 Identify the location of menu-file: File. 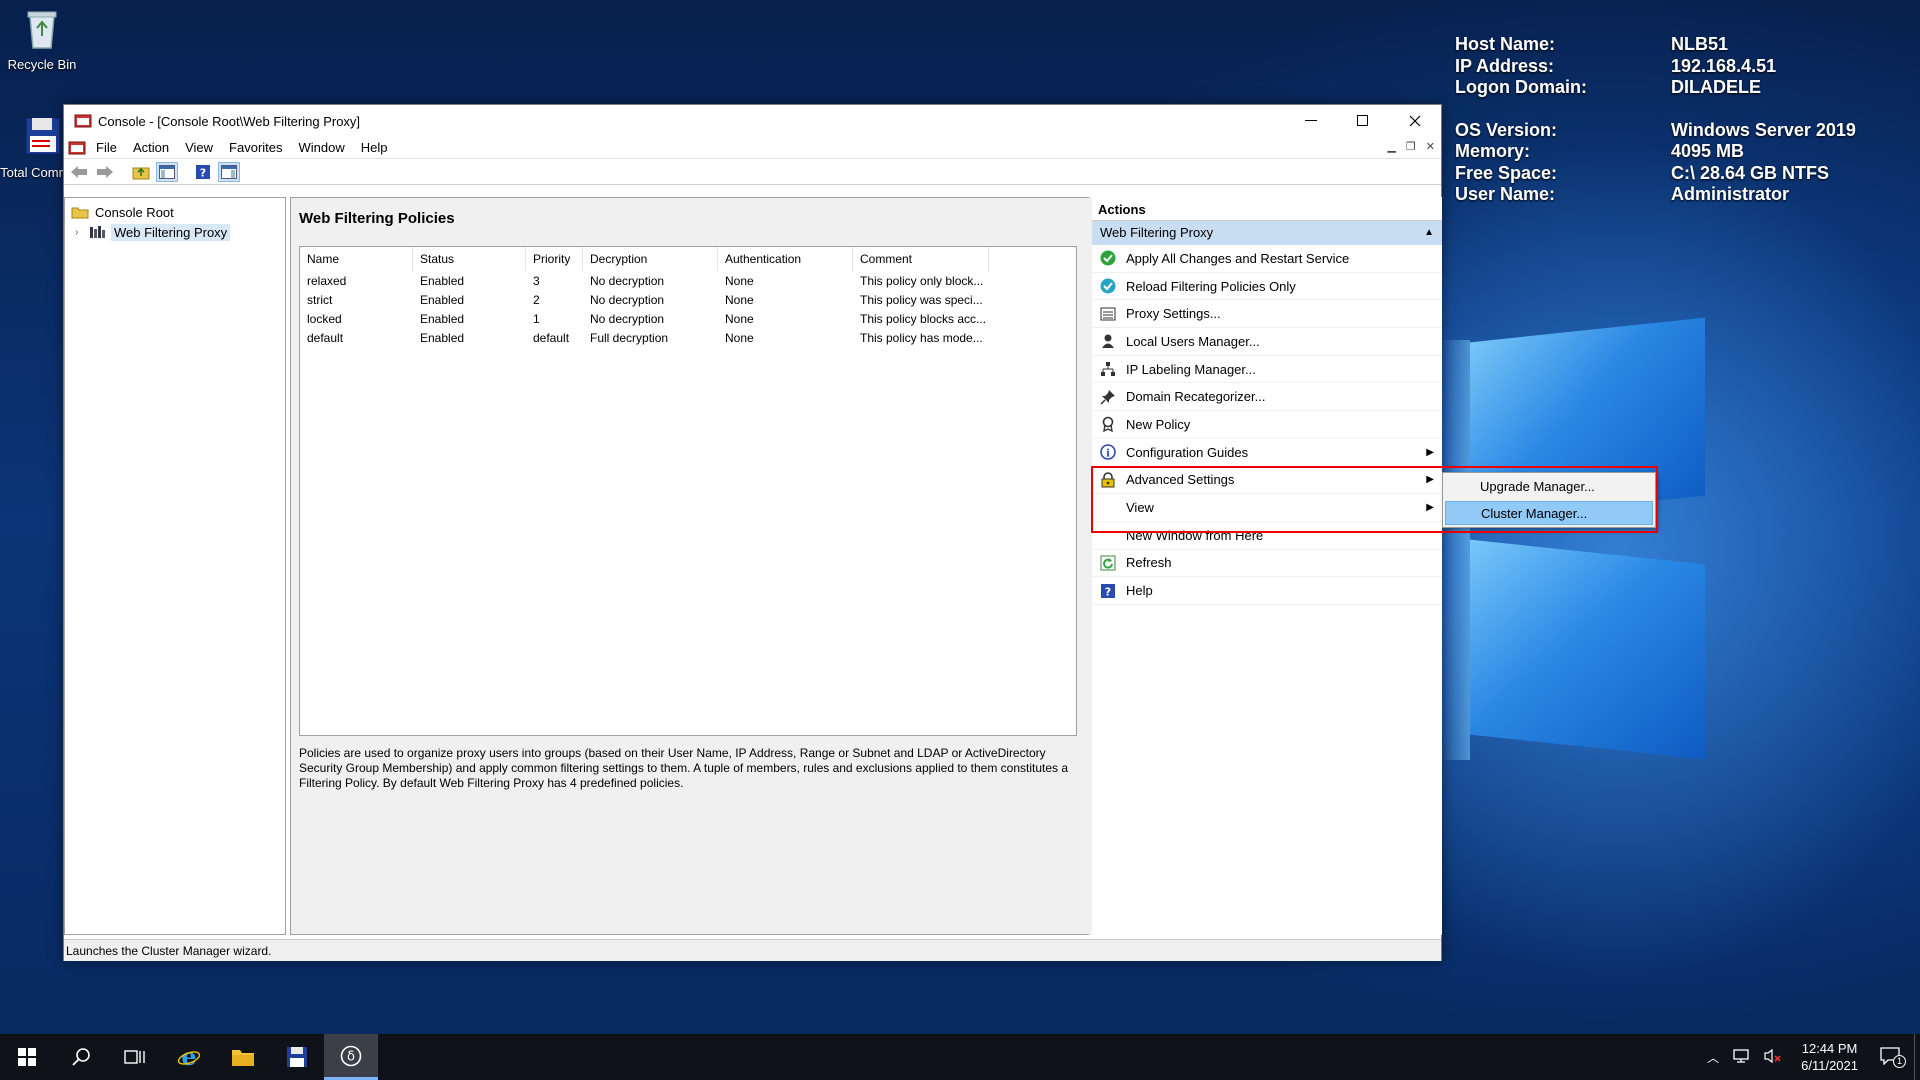
(106, 147).